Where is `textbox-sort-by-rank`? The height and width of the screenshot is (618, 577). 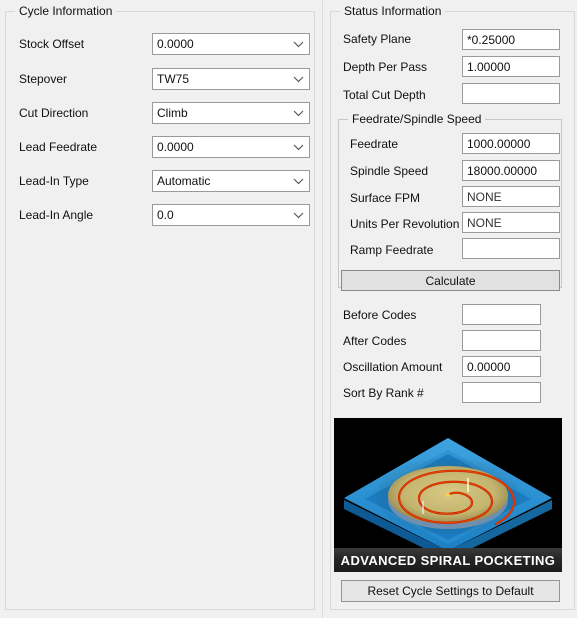
textbox-sort-by-rank is located at coordinates (501, 392).